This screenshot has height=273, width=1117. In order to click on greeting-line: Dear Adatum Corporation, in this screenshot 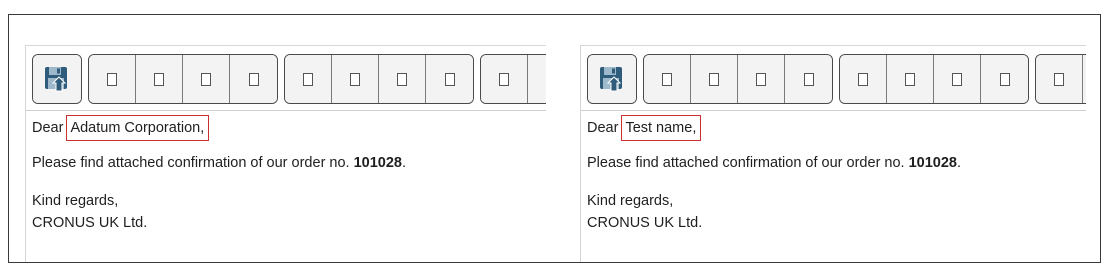, I will do `click(121, 128)`.